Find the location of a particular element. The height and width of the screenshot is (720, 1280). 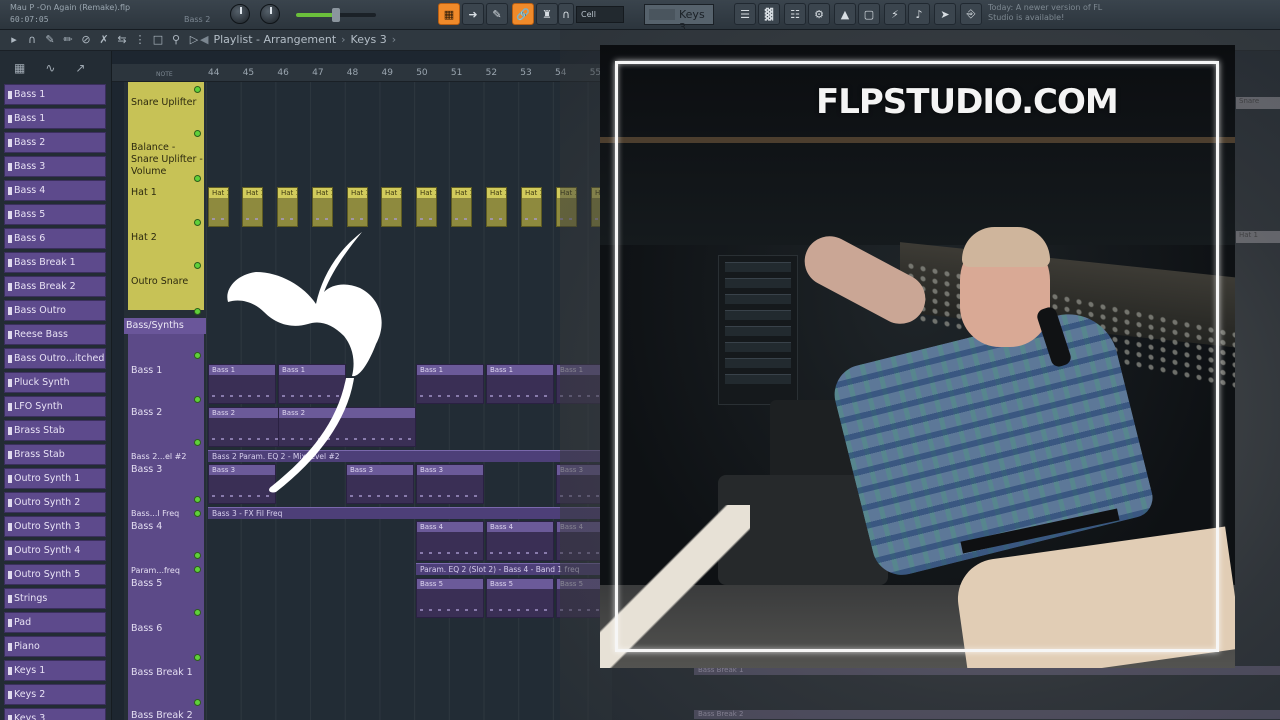

stamp-icon: ♜ is located at coordinates (547, 14).